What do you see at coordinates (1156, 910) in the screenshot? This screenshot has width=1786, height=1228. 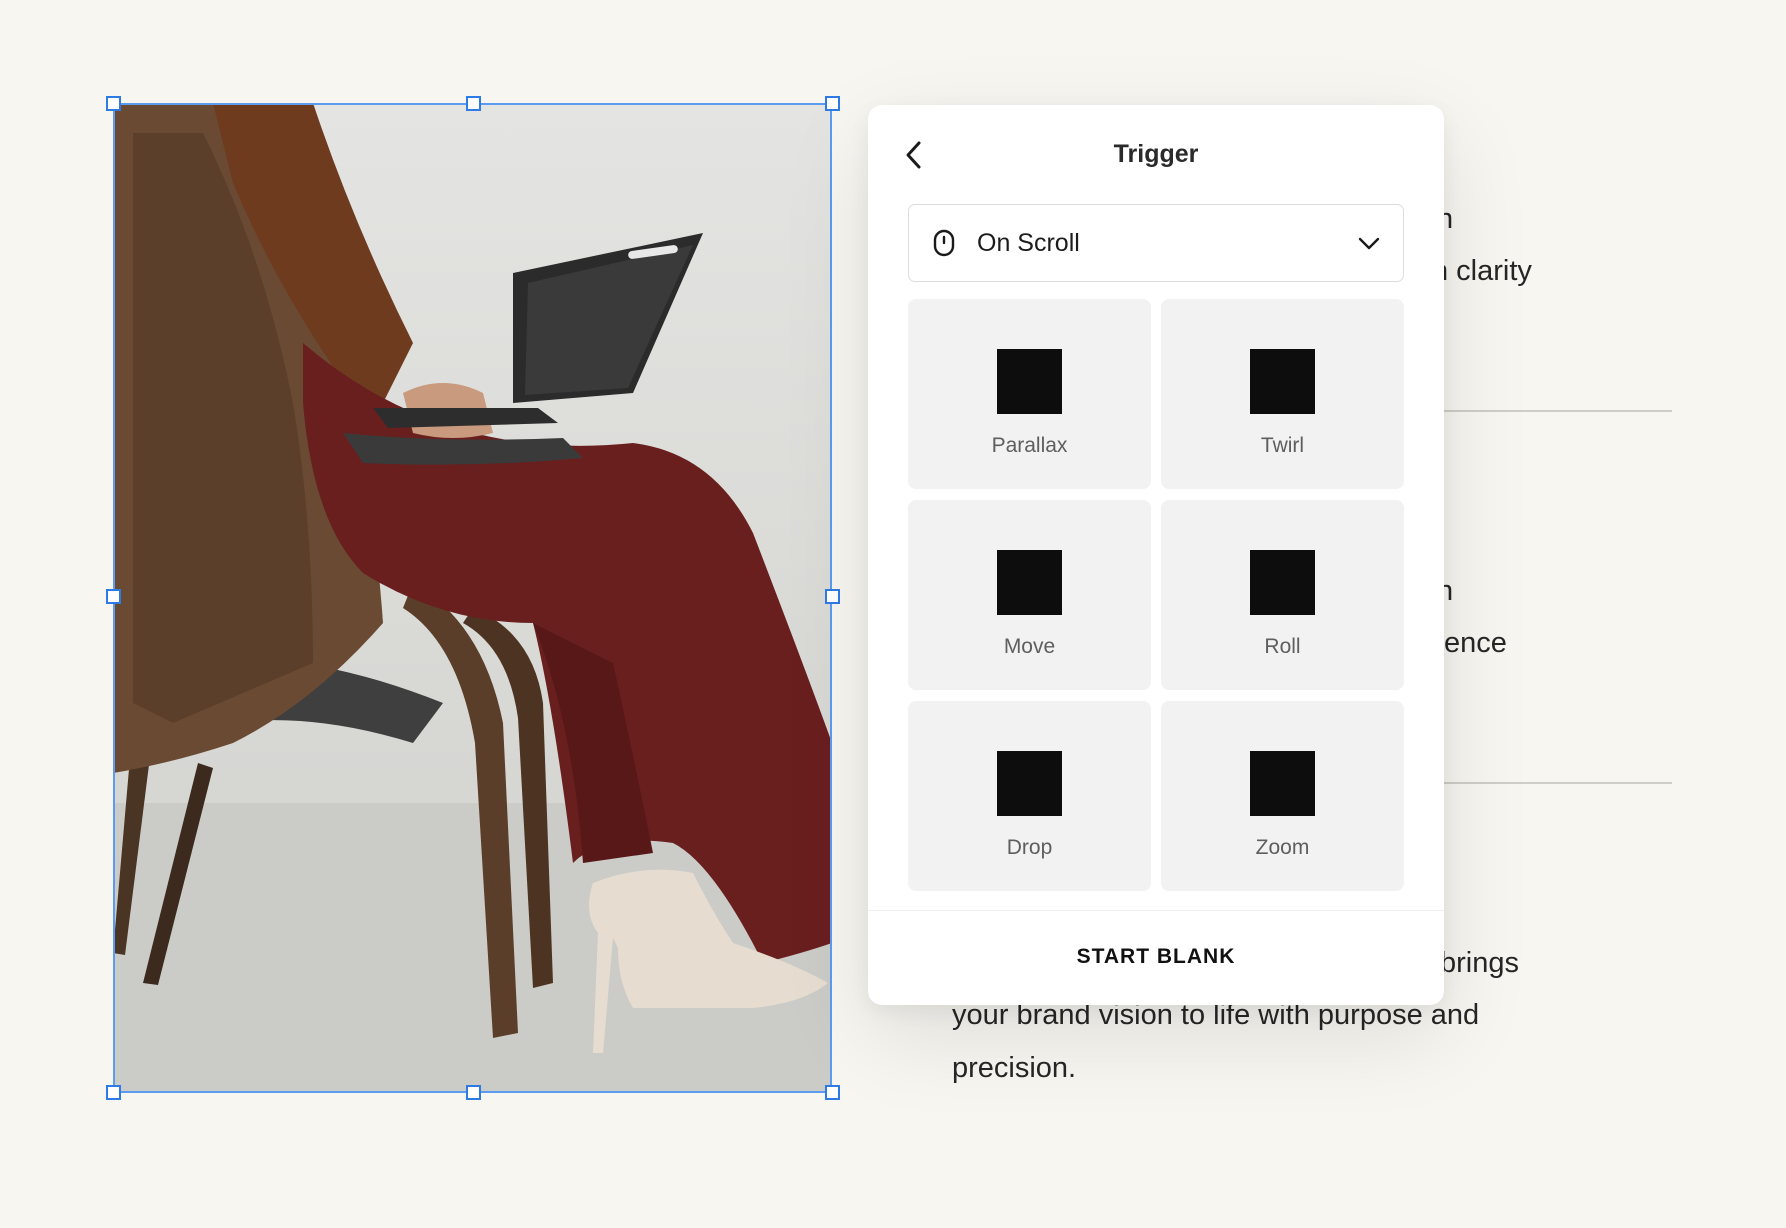 I see `panel-divider` at bounding box center [1156, 910].